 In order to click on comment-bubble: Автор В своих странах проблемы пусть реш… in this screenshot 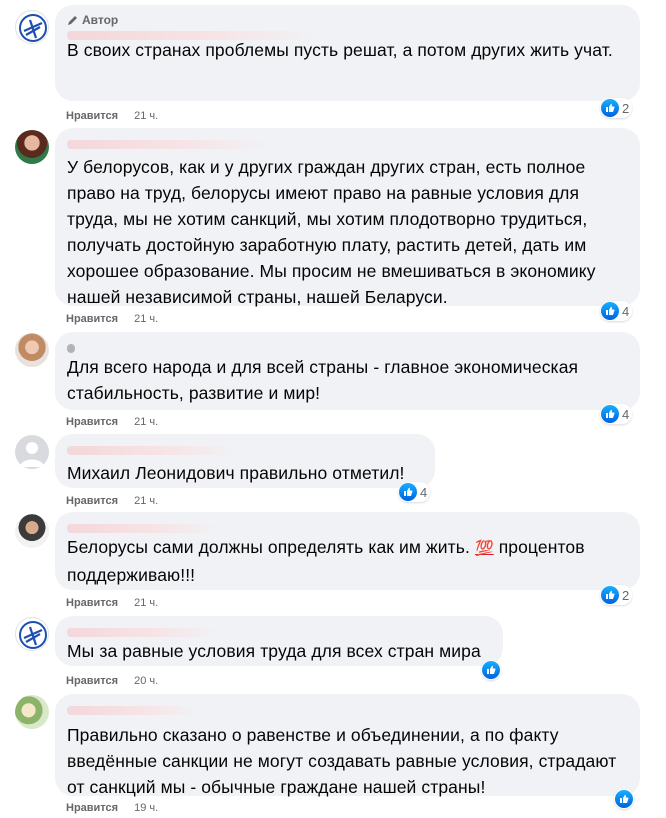, I will do `click(347, 53)`.